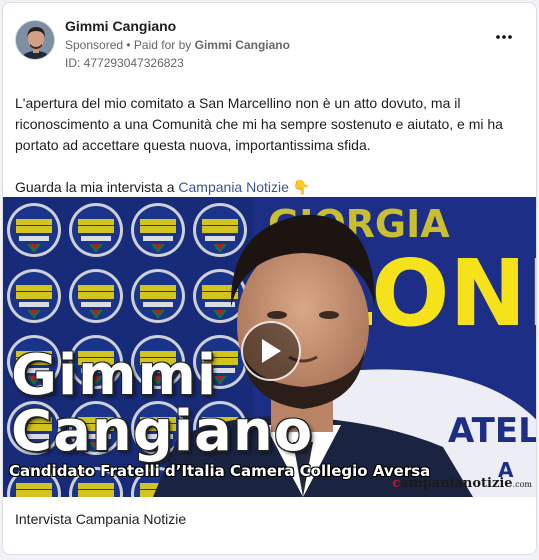  I want to click on author-name: Gimmi Cangiano, so click(120, 26).